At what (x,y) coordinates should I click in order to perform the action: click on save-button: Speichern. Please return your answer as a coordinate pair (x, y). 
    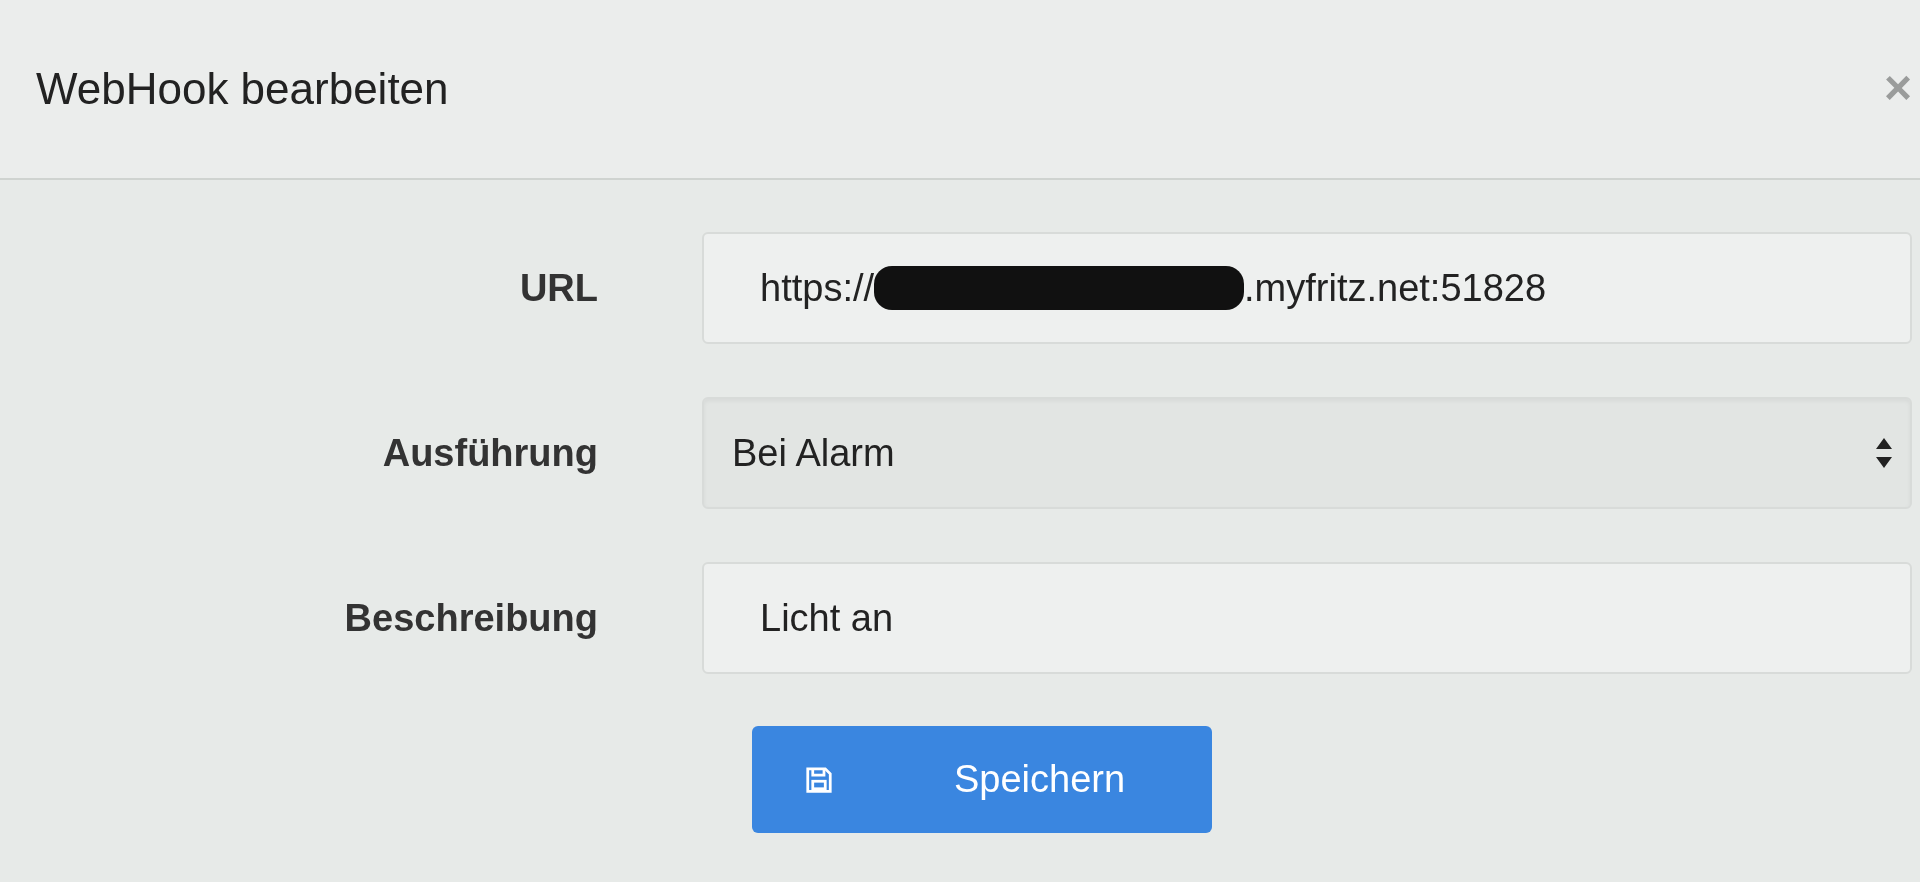
    Looking at the image, I should click on (982, 779).